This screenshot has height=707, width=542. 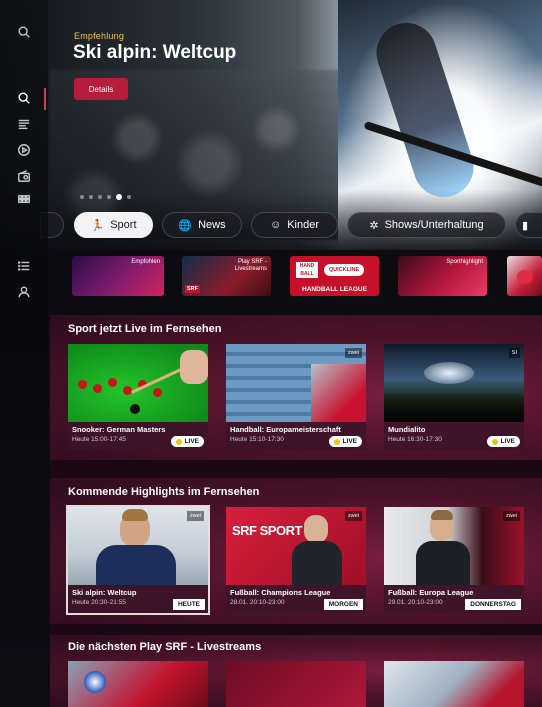 I want to click on day-badge: HEUTE, so click(x=188, y=604).